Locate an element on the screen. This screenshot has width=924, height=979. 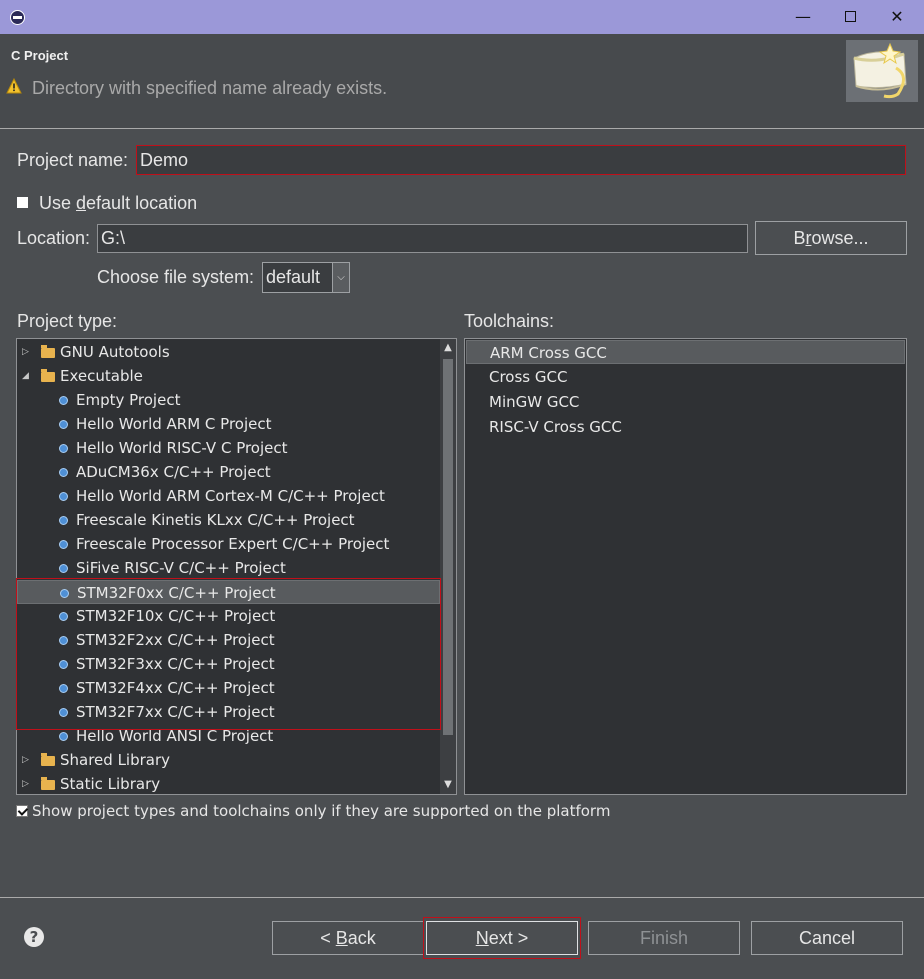
maximize-icon is located at coordinates (850, 16).